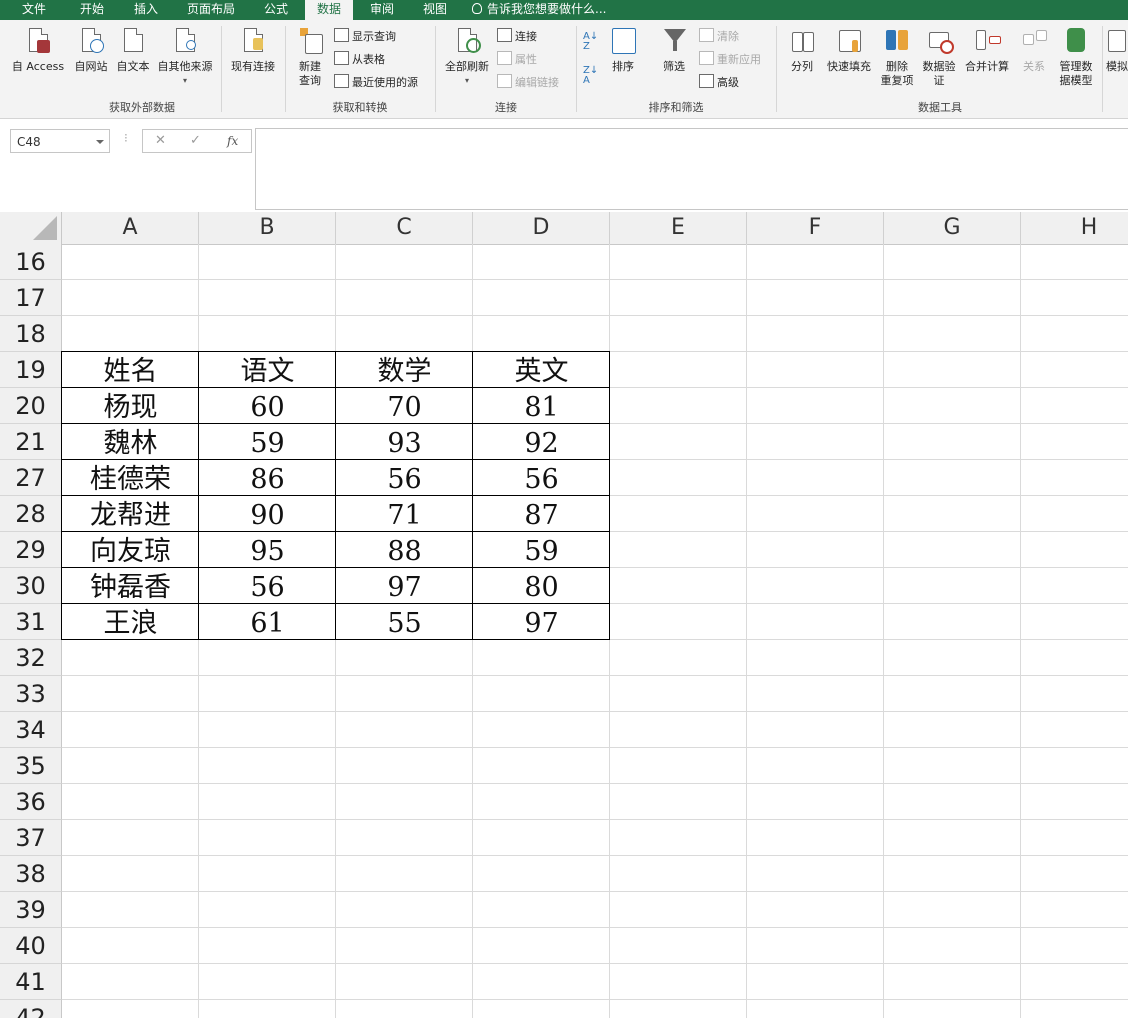 The image size is (1128, 1018). What do you see at coordinates (130, 586) in the screenshot?
I see `table-cell: 钟磊香` at bounding box center [130, 586].